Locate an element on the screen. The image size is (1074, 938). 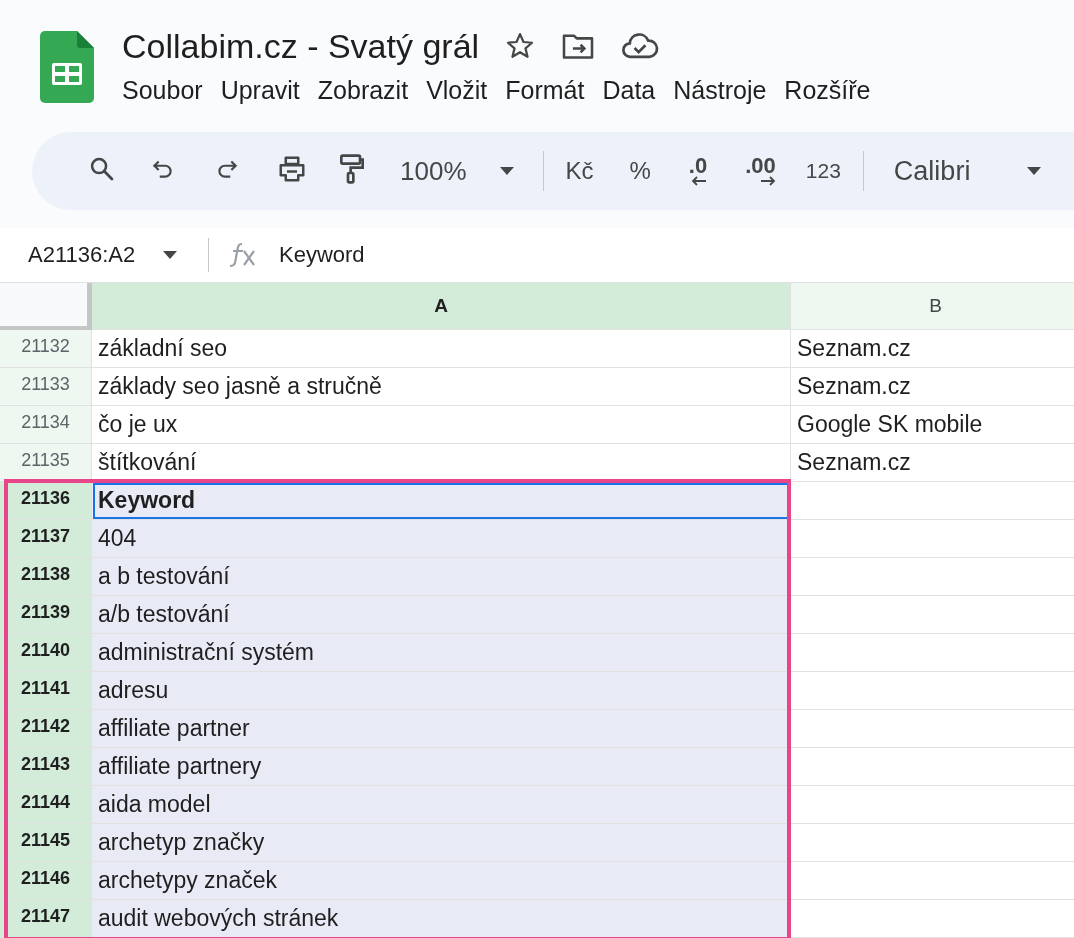
star-icon is located at coordinates (520, 46).